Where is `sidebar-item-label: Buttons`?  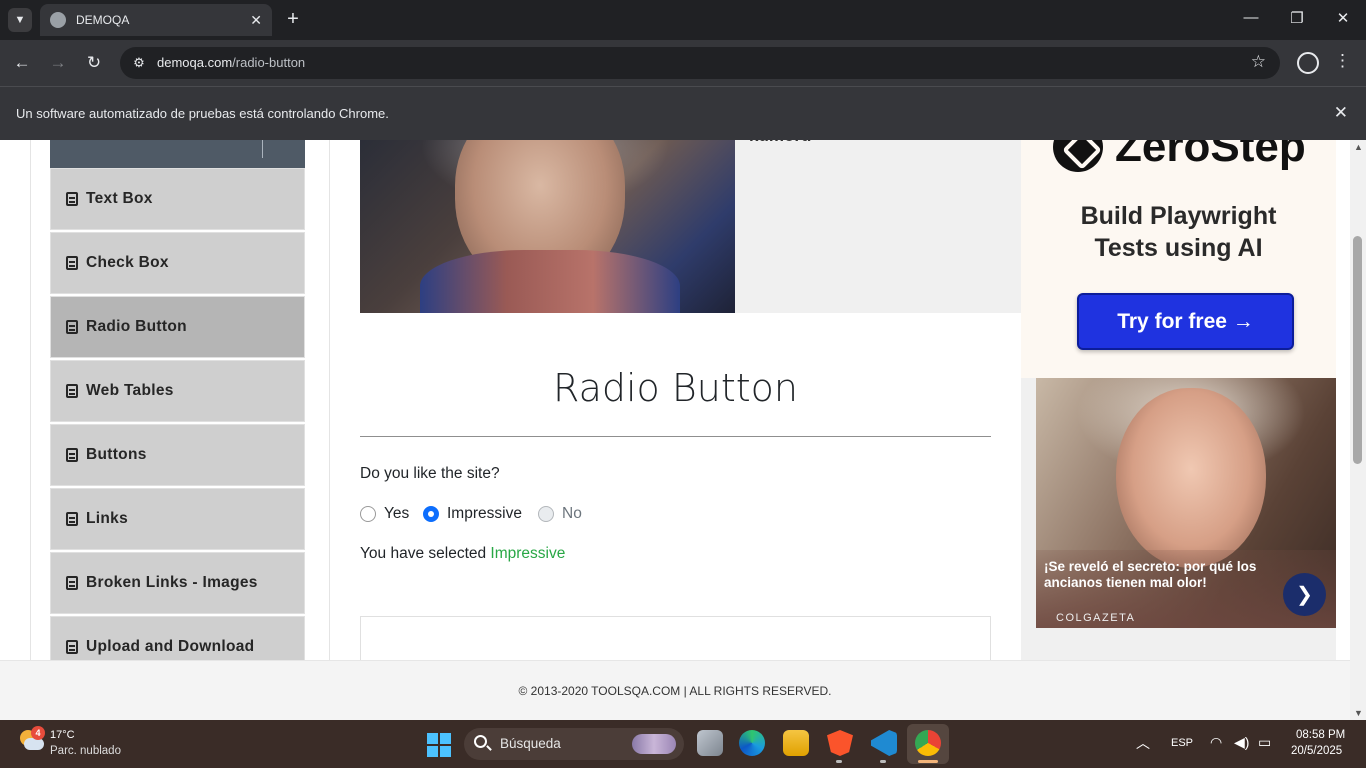 sidebar-item-label: Buttons is located at coordinates (116, 454).